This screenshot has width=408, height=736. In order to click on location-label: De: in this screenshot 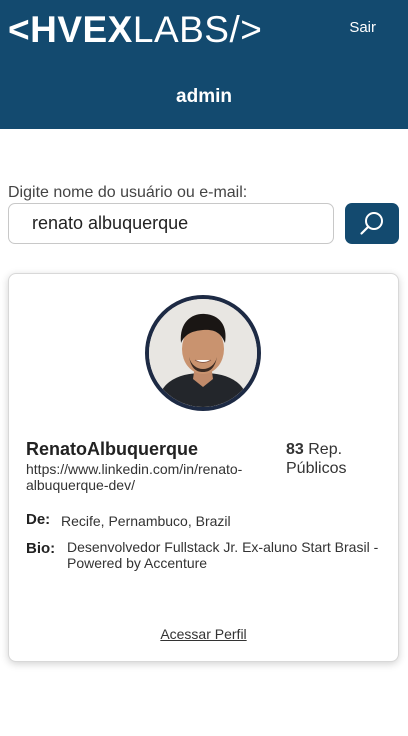, I will do `click(38, 519)`.